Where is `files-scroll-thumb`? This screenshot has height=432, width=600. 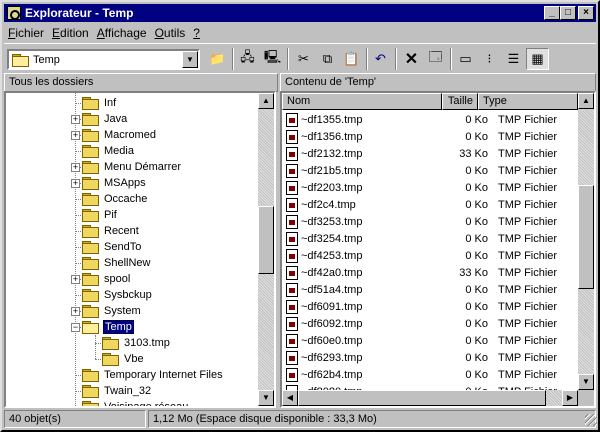
files-scroll-thumb is located at coordinates (586, 237).